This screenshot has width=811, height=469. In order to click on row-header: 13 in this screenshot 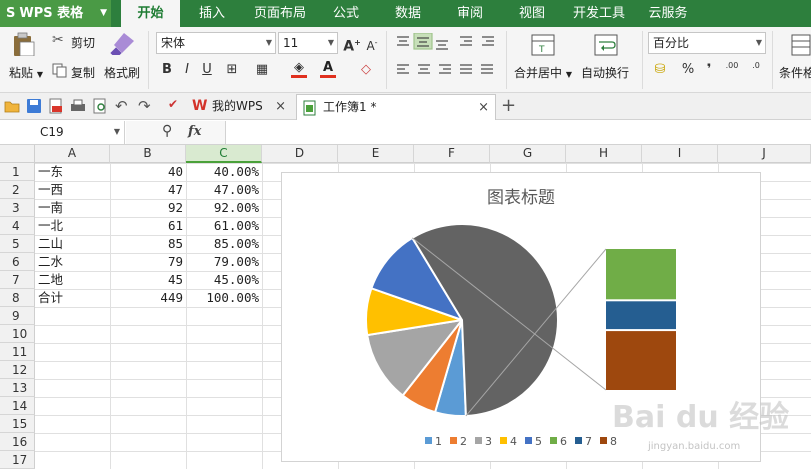, I will do `click(17, 388)`.